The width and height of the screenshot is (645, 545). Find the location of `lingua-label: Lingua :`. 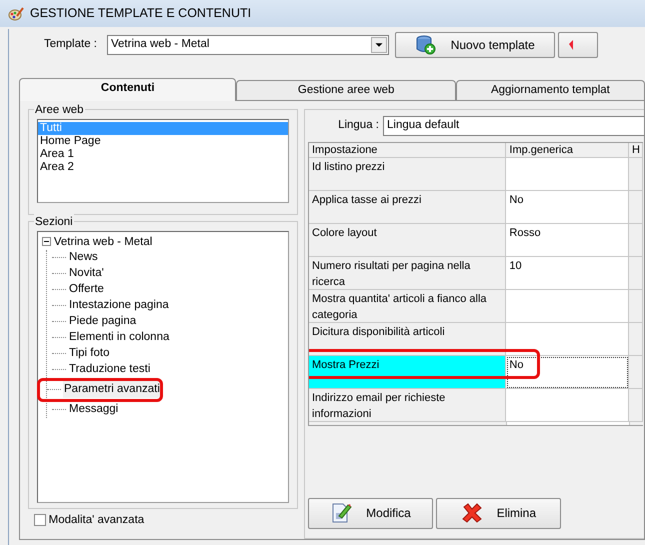

lingua-label: Lingua : is located at coordinates (358, 126).